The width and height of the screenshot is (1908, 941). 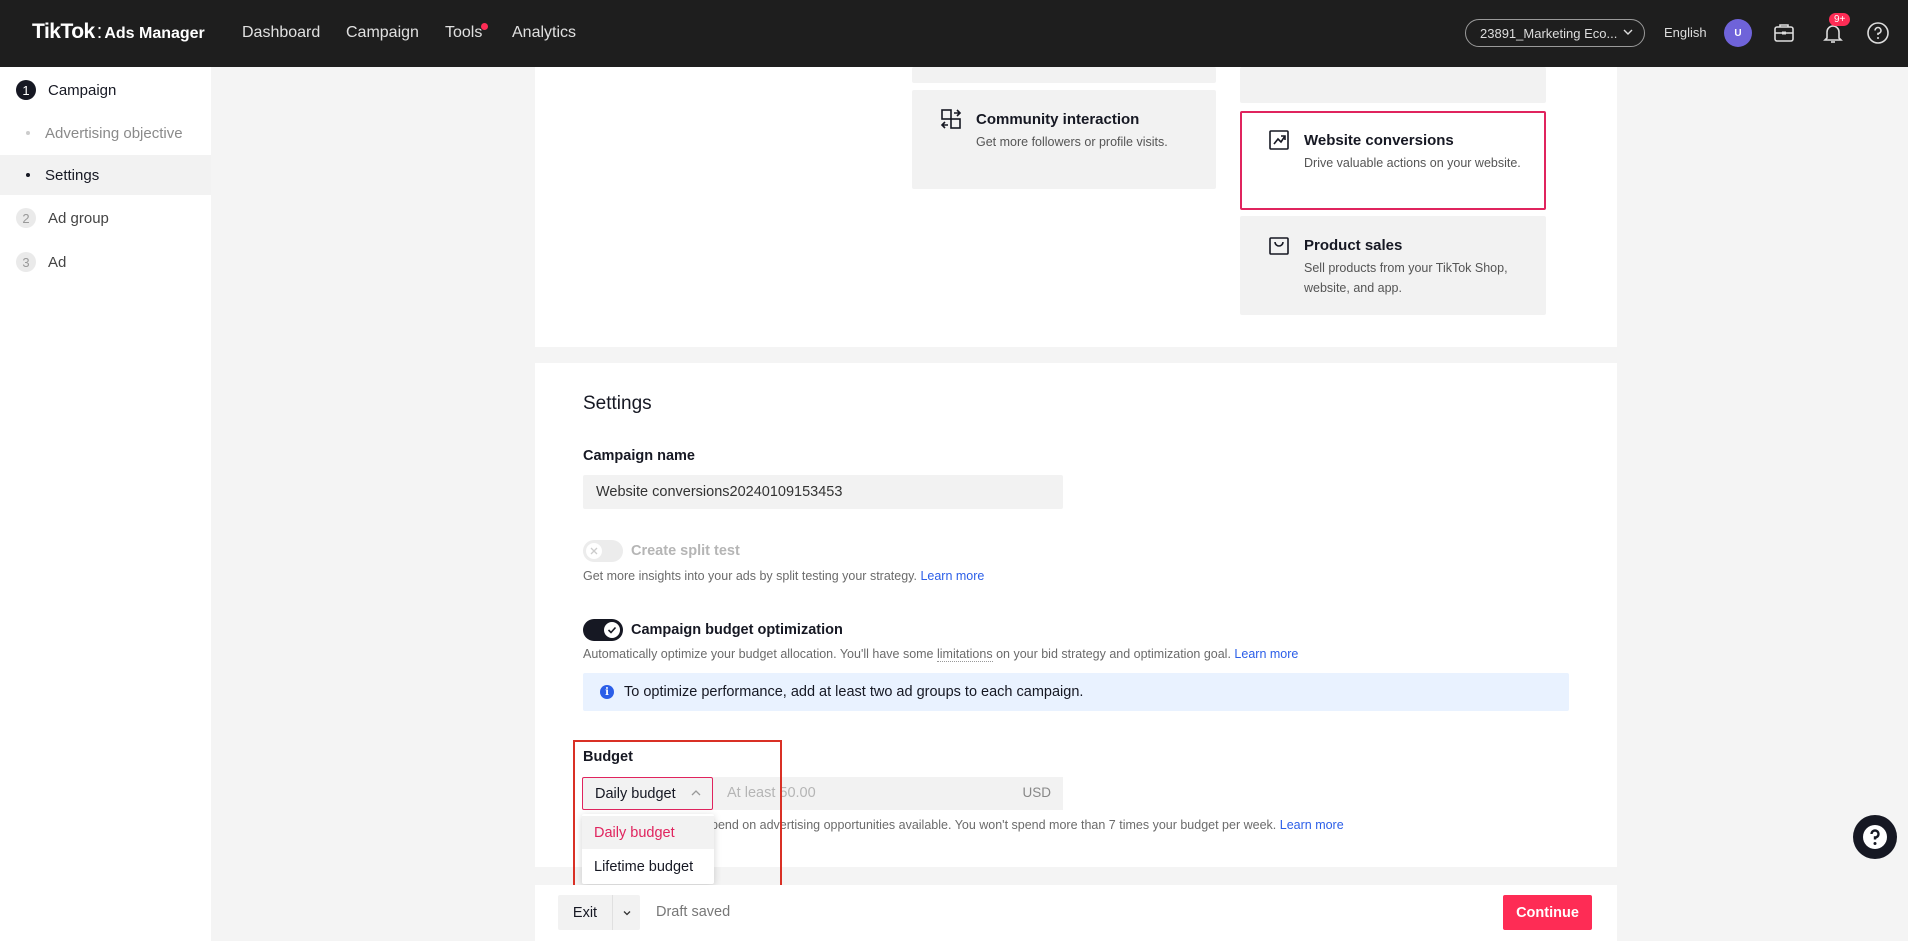 I want to click on objective-title: Website conversions, so click(x=1379, y=140).